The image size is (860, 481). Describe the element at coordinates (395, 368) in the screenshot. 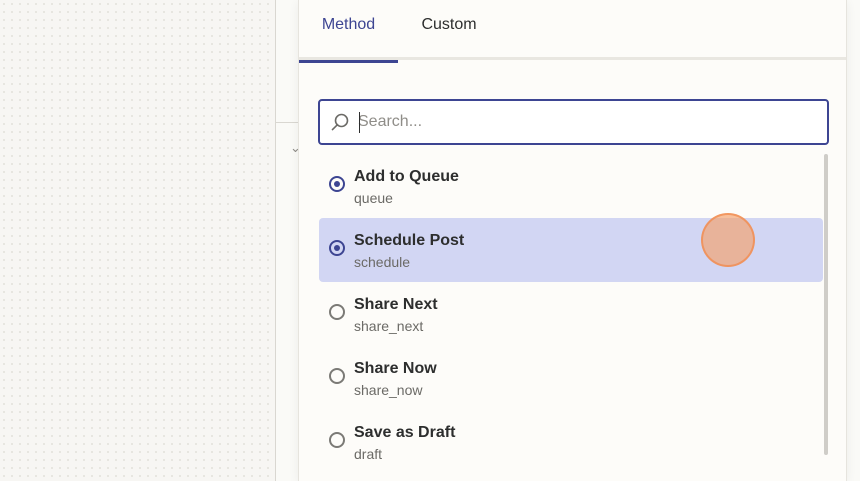

I see `option-label: Share Now` at that location.